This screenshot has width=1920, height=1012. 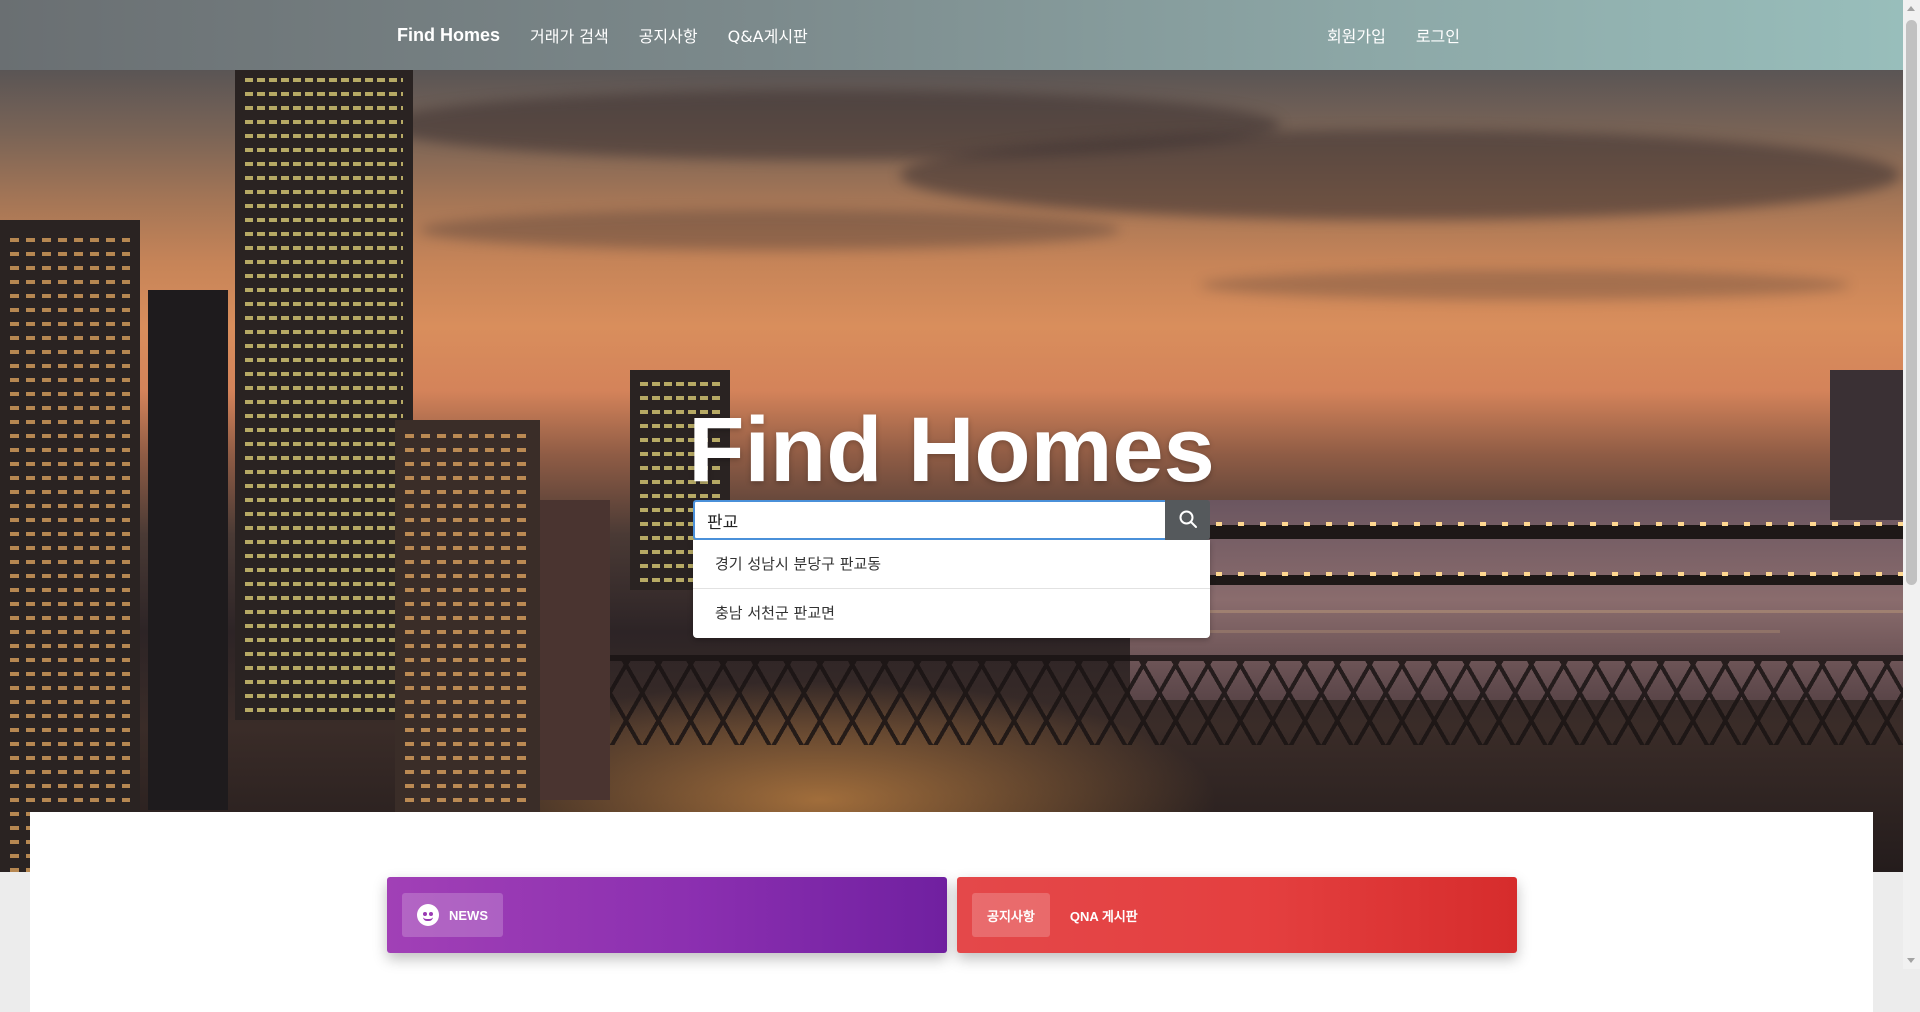 I want to click on nav-right-group: 회원가입 로그인, so click(x=1378, y=35).